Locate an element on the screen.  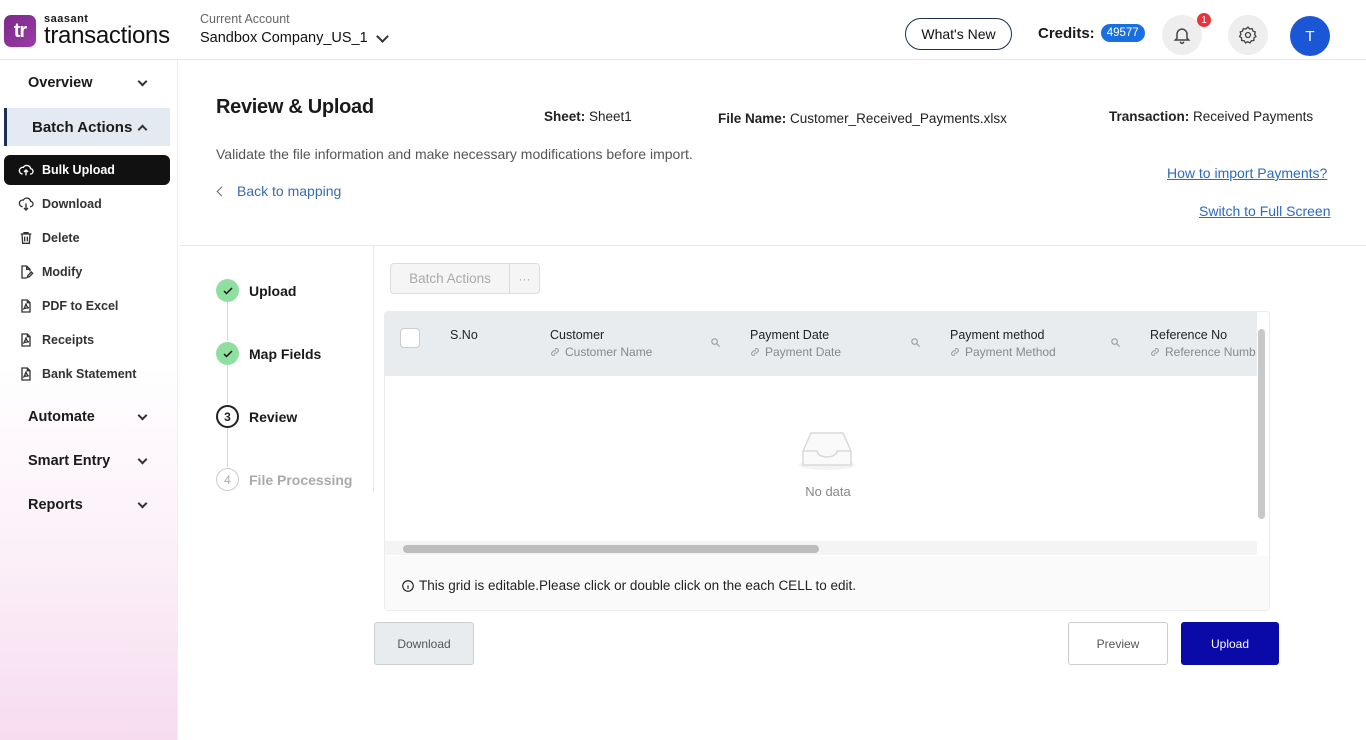
column-title: S.No is located at coordinates (464, 335).